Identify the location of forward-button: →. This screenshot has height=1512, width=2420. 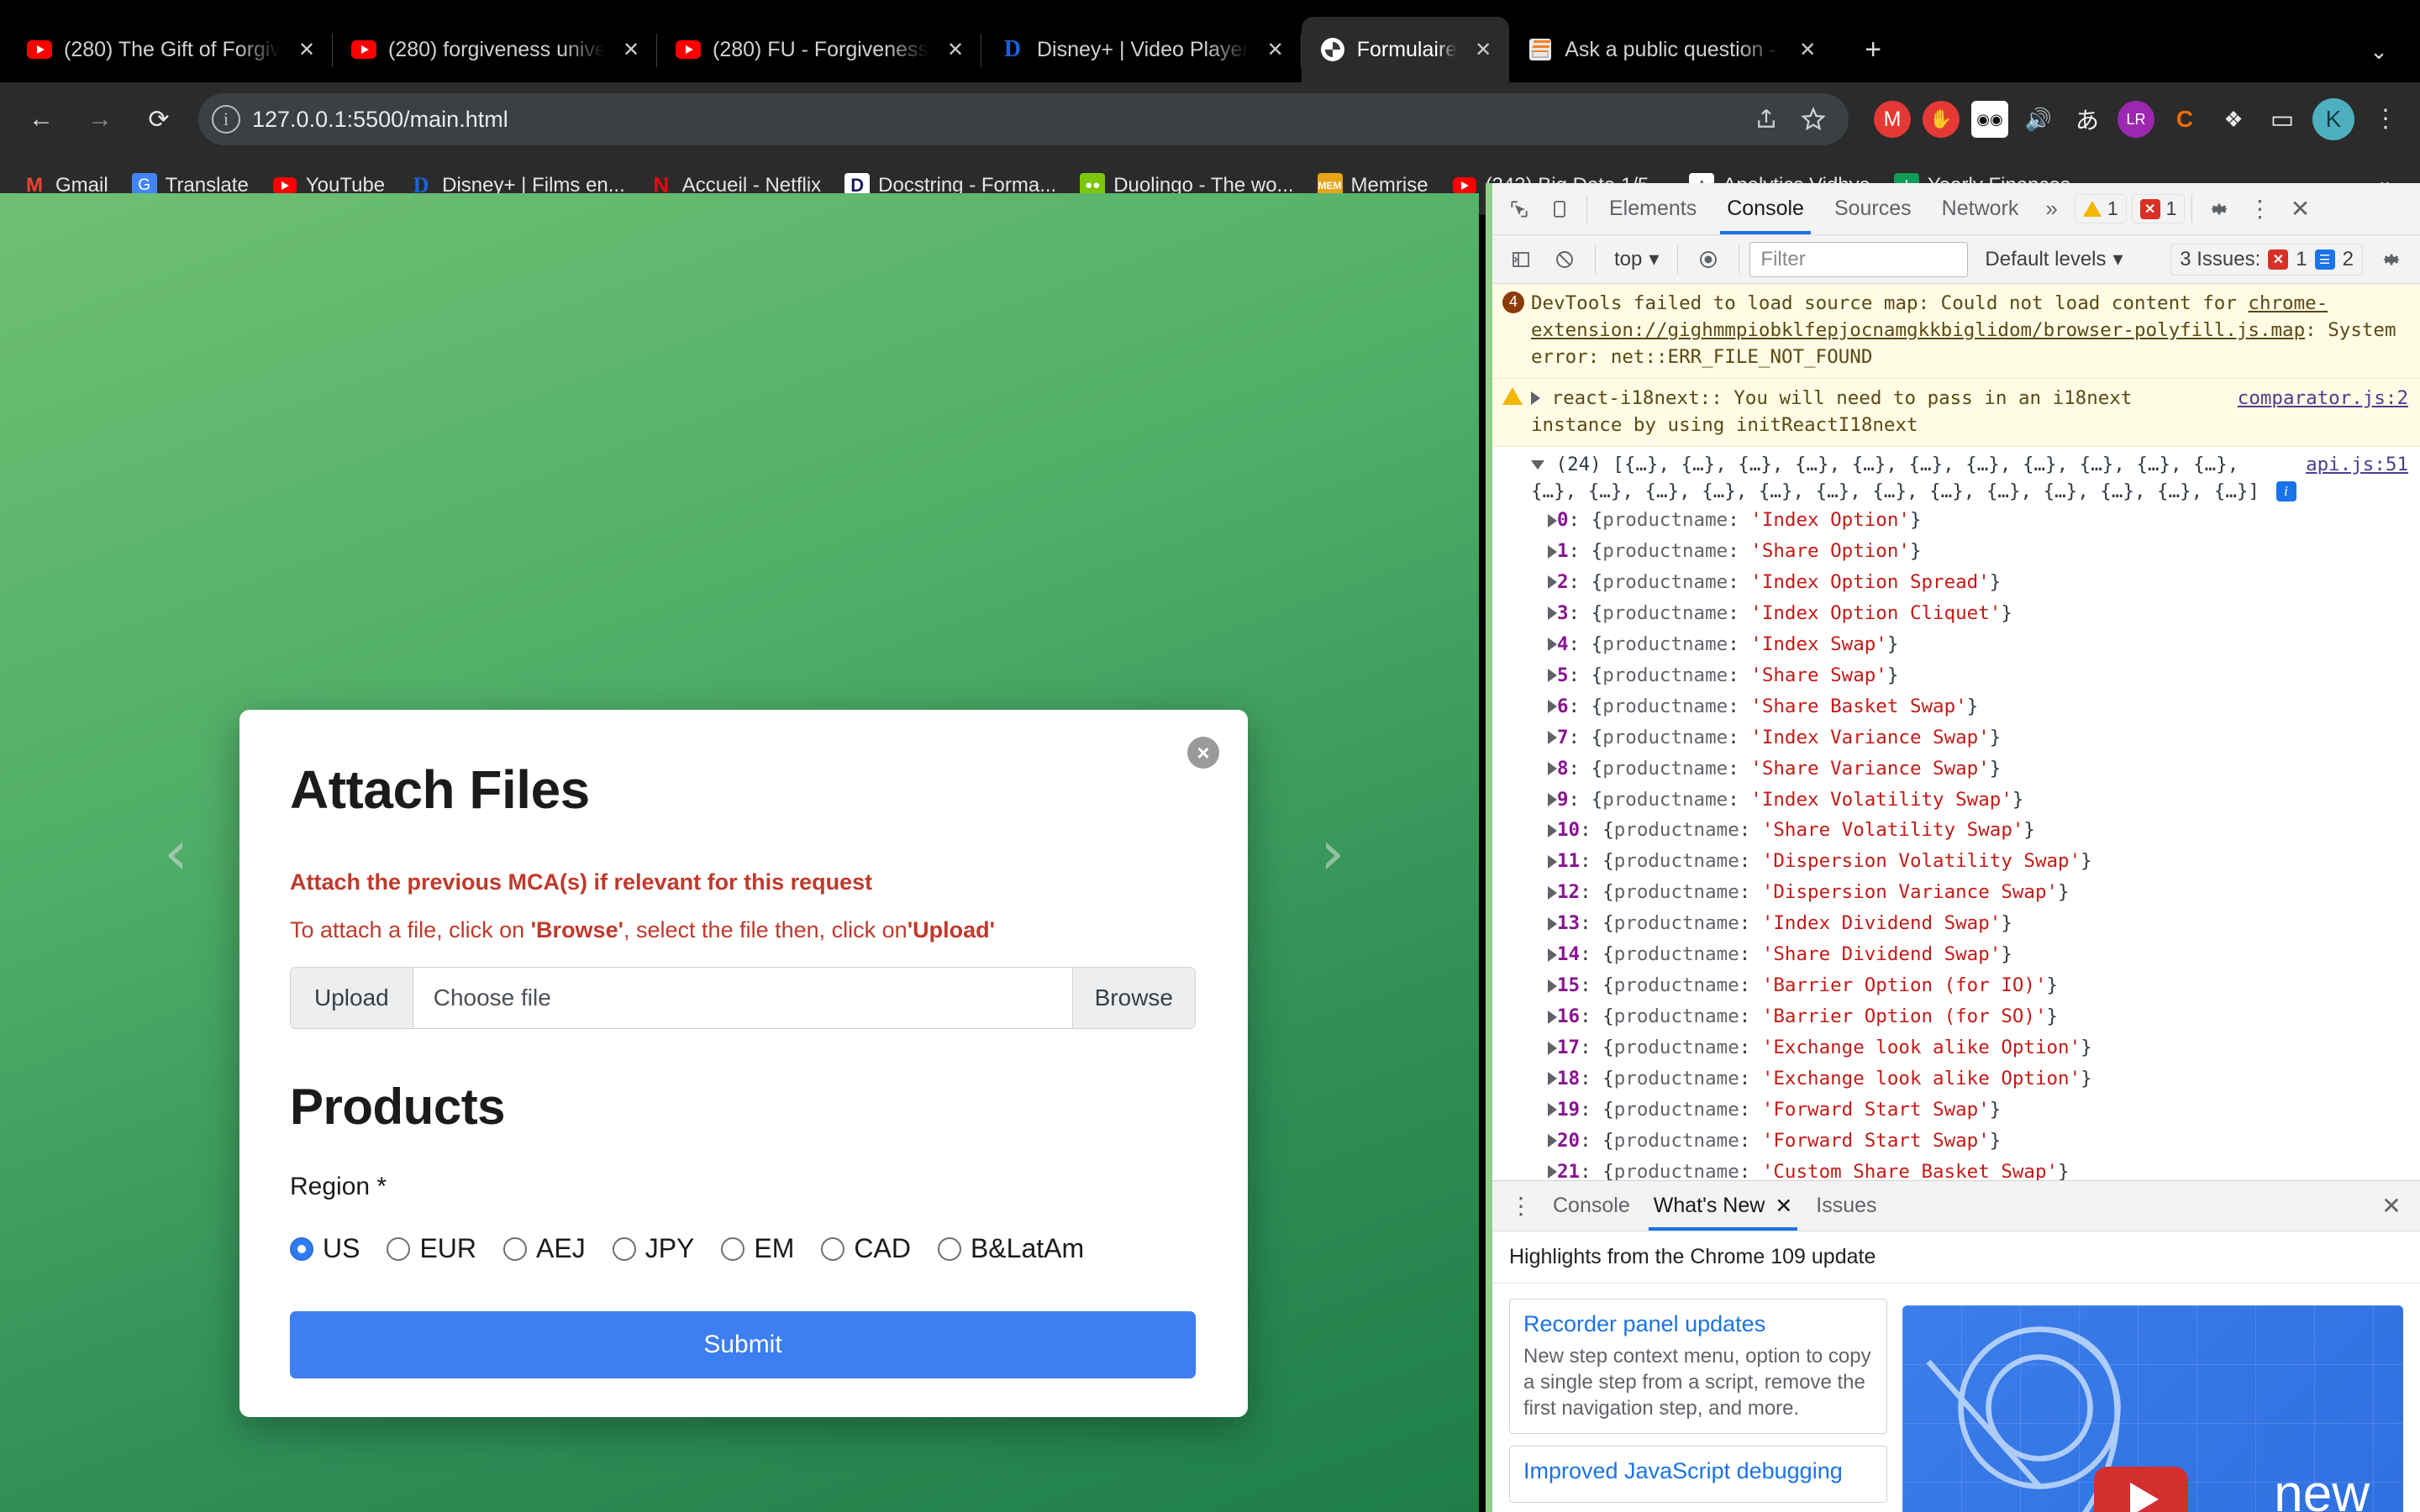
(100, 119).